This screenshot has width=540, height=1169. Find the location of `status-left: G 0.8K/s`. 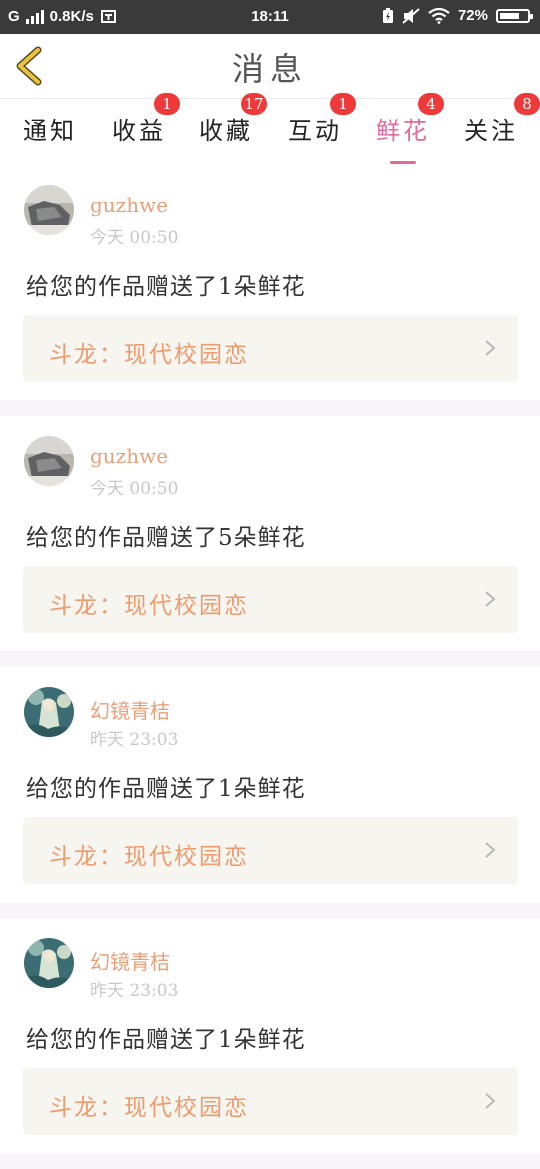

status-left: G 0.8K/s is located at coordinates (63, 16).